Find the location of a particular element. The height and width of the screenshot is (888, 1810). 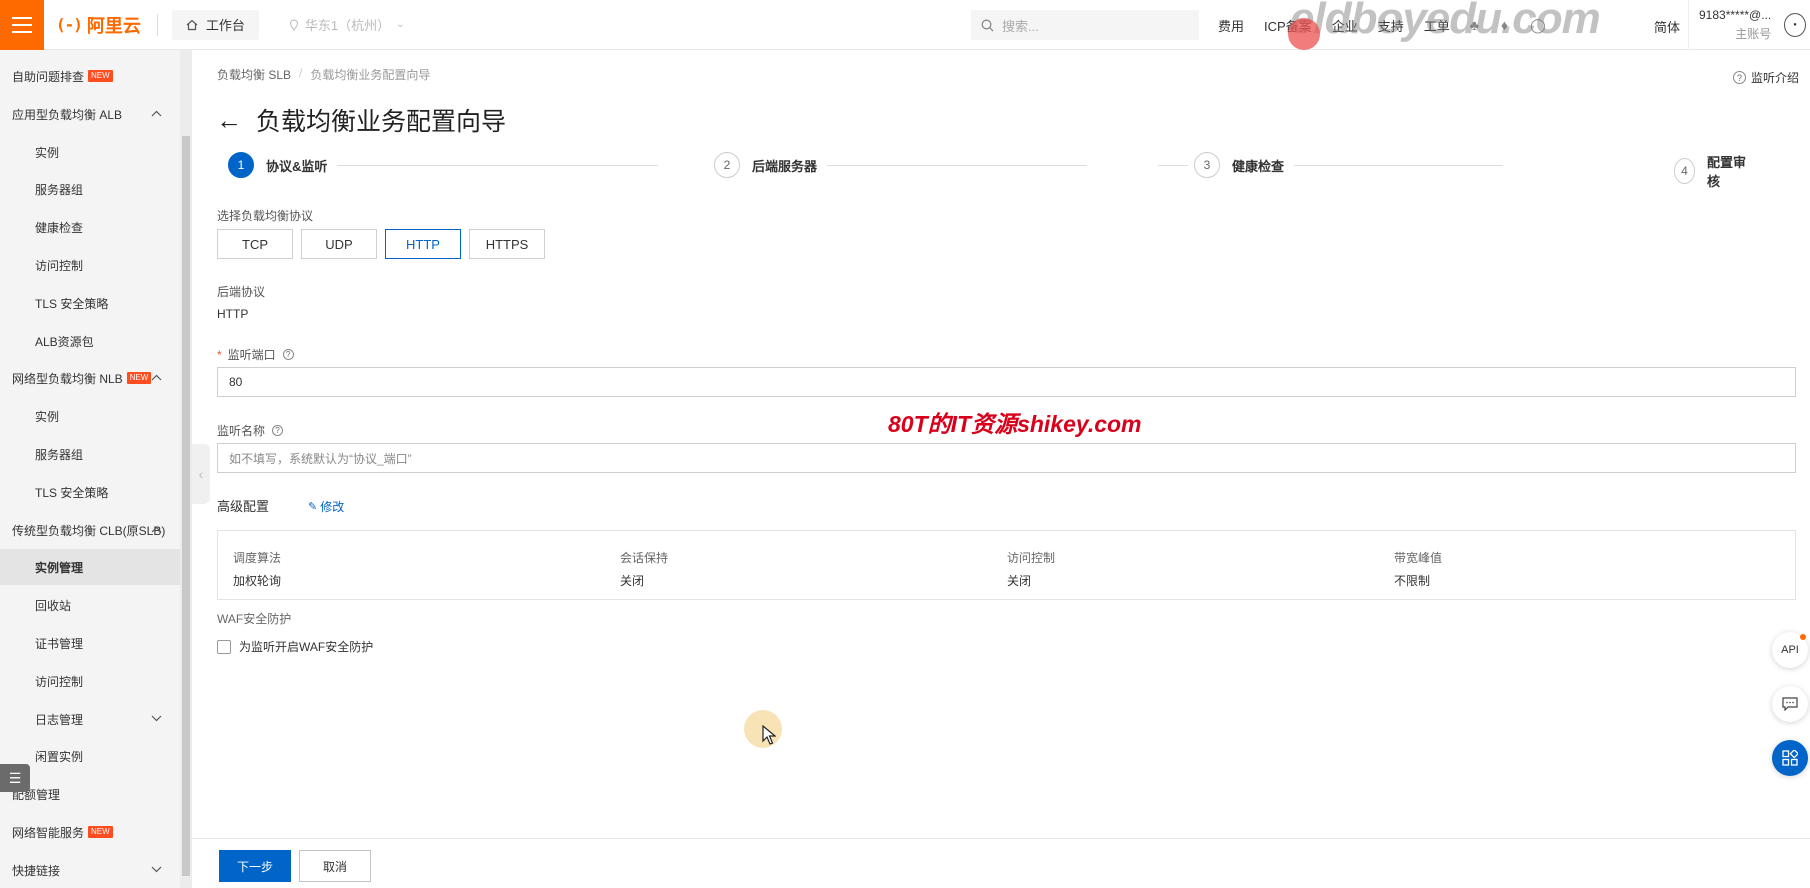

adv-value: 加权轮询 is located at coordinates (257, 581).